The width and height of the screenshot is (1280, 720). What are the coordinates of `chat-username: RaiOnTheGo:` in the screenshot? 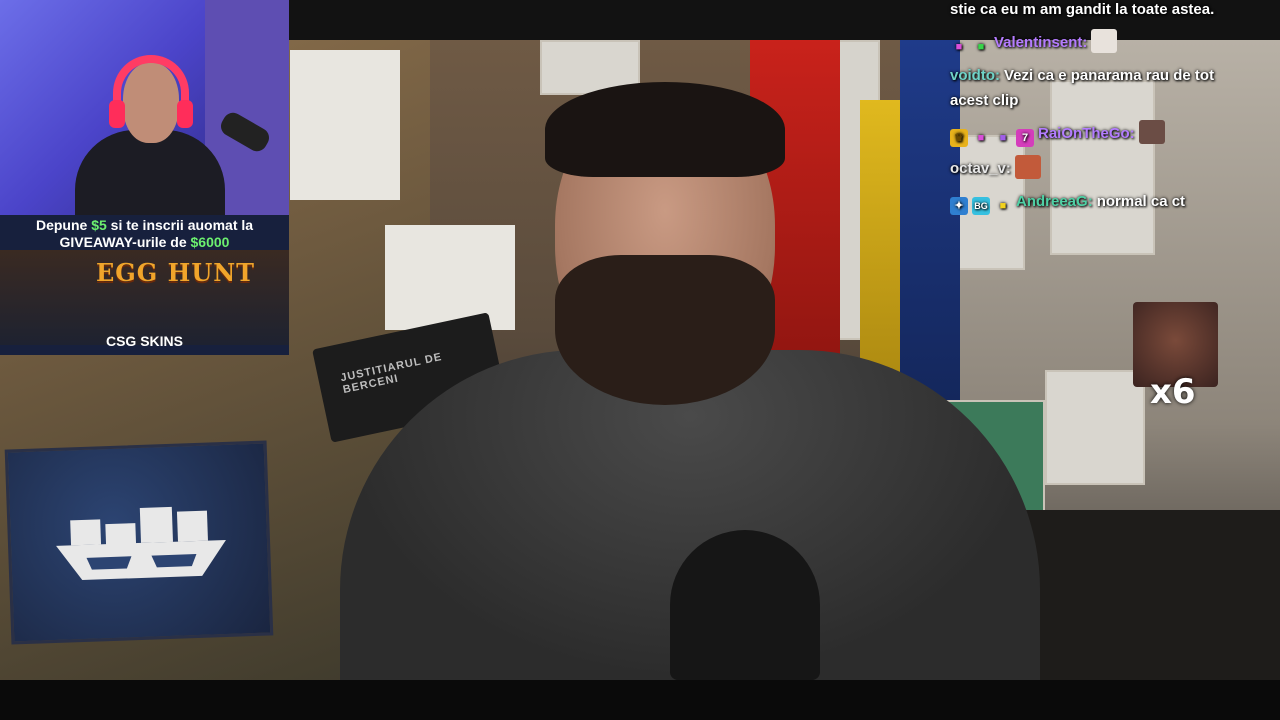 It's located at (1086, 133).